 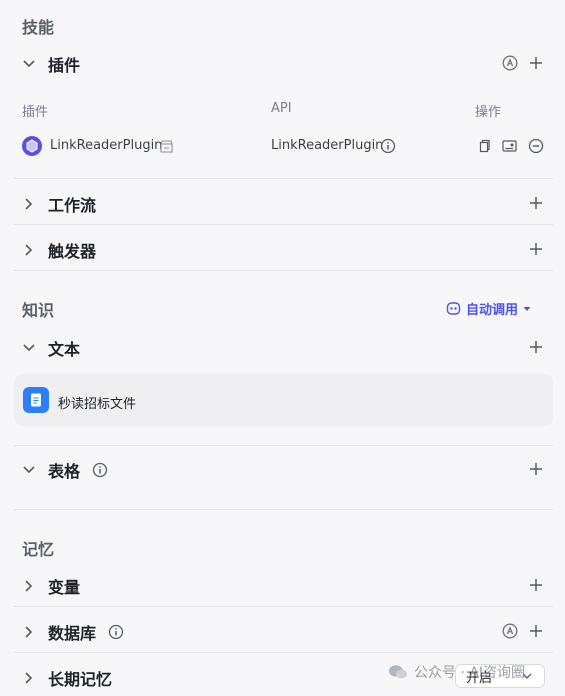 What do you see at coordinates (64, 587) in the screenshot?
I see `variables-label: 变量` at bounding box center [64, 587].